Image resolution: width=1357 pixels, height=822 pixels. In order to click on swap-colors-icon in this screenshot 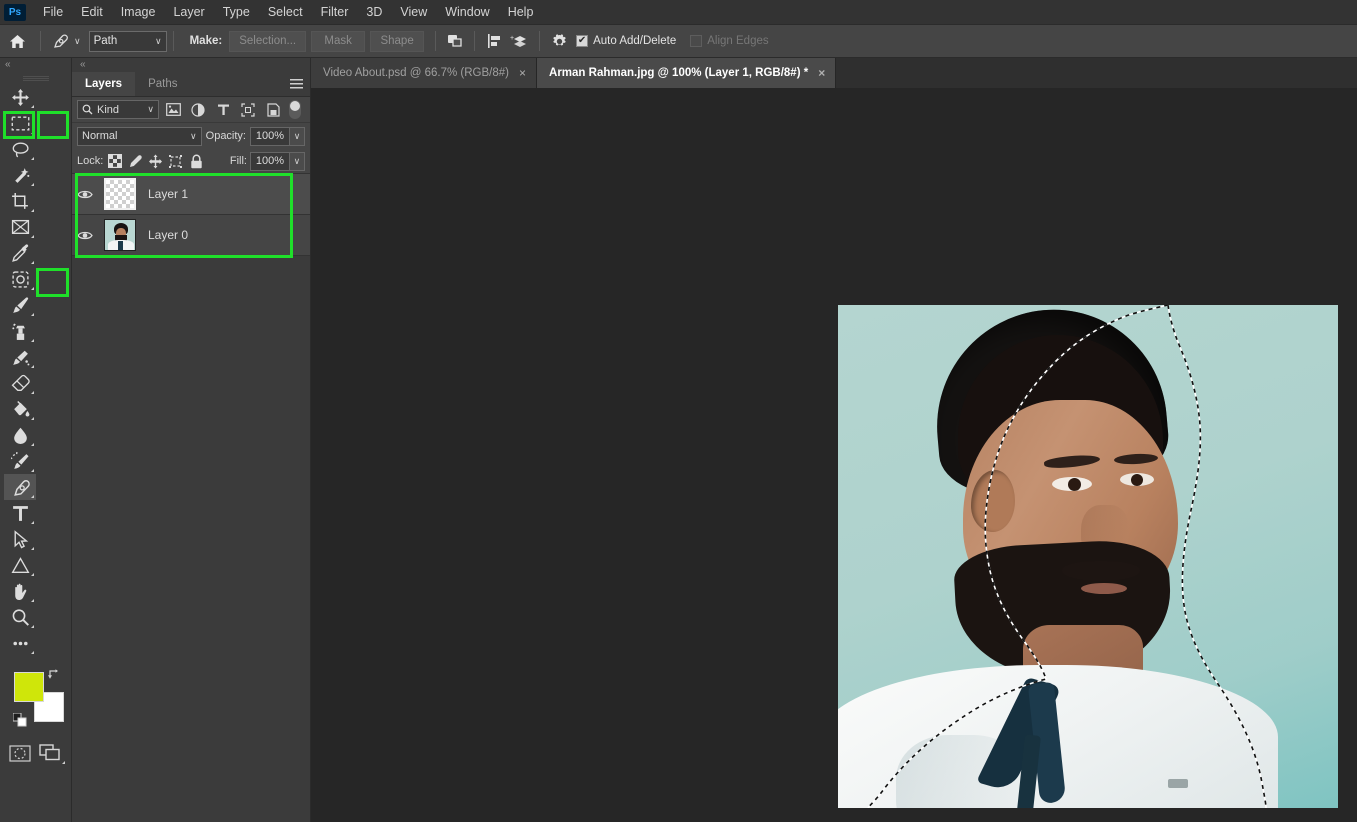, I will do `click(54, 676)`.